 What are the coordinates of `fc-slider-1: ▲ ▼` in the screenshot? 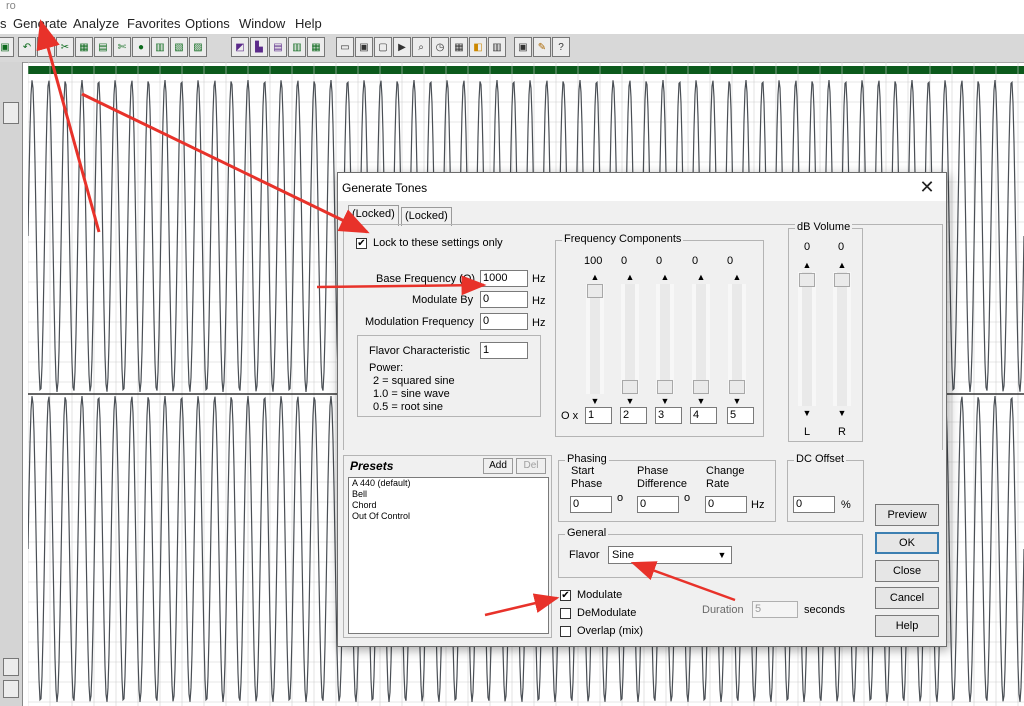 It's located at (595, 339).